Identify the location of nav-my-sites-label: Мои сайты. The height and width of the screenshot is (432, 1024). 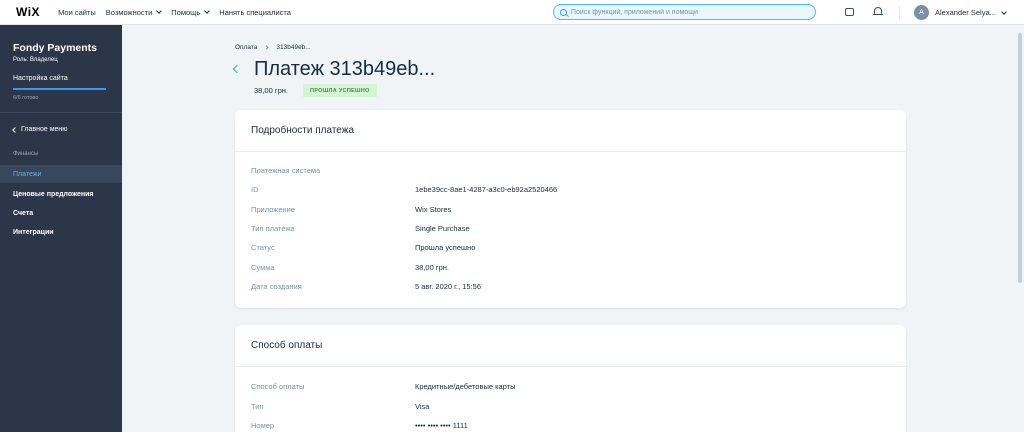
(77, 12).